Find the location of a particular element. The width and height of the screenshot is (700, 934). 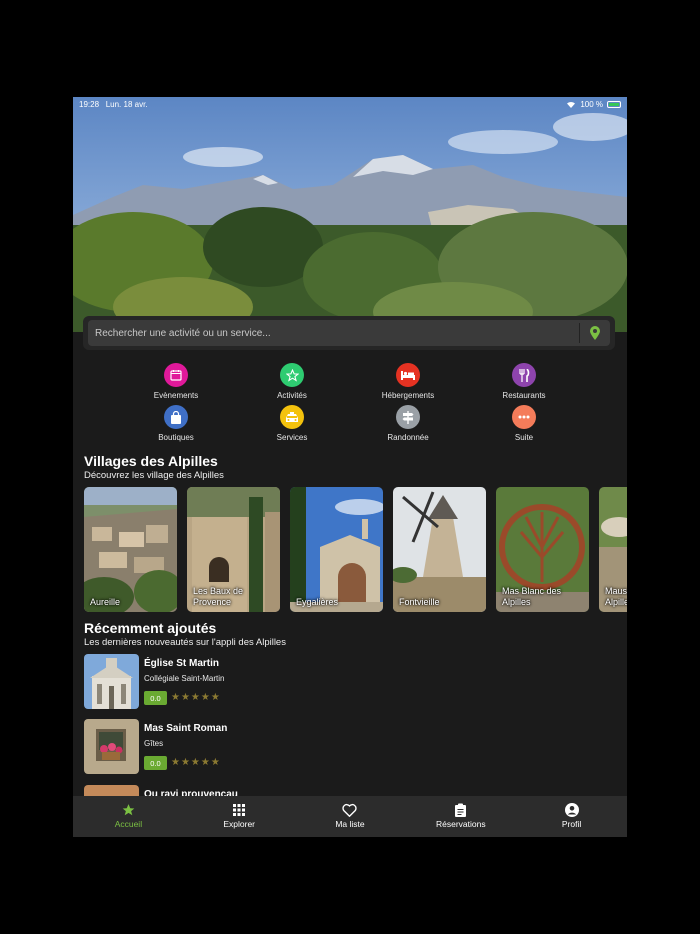

tab-ma-liste: Ma liste is located at coordinates (350, 816).